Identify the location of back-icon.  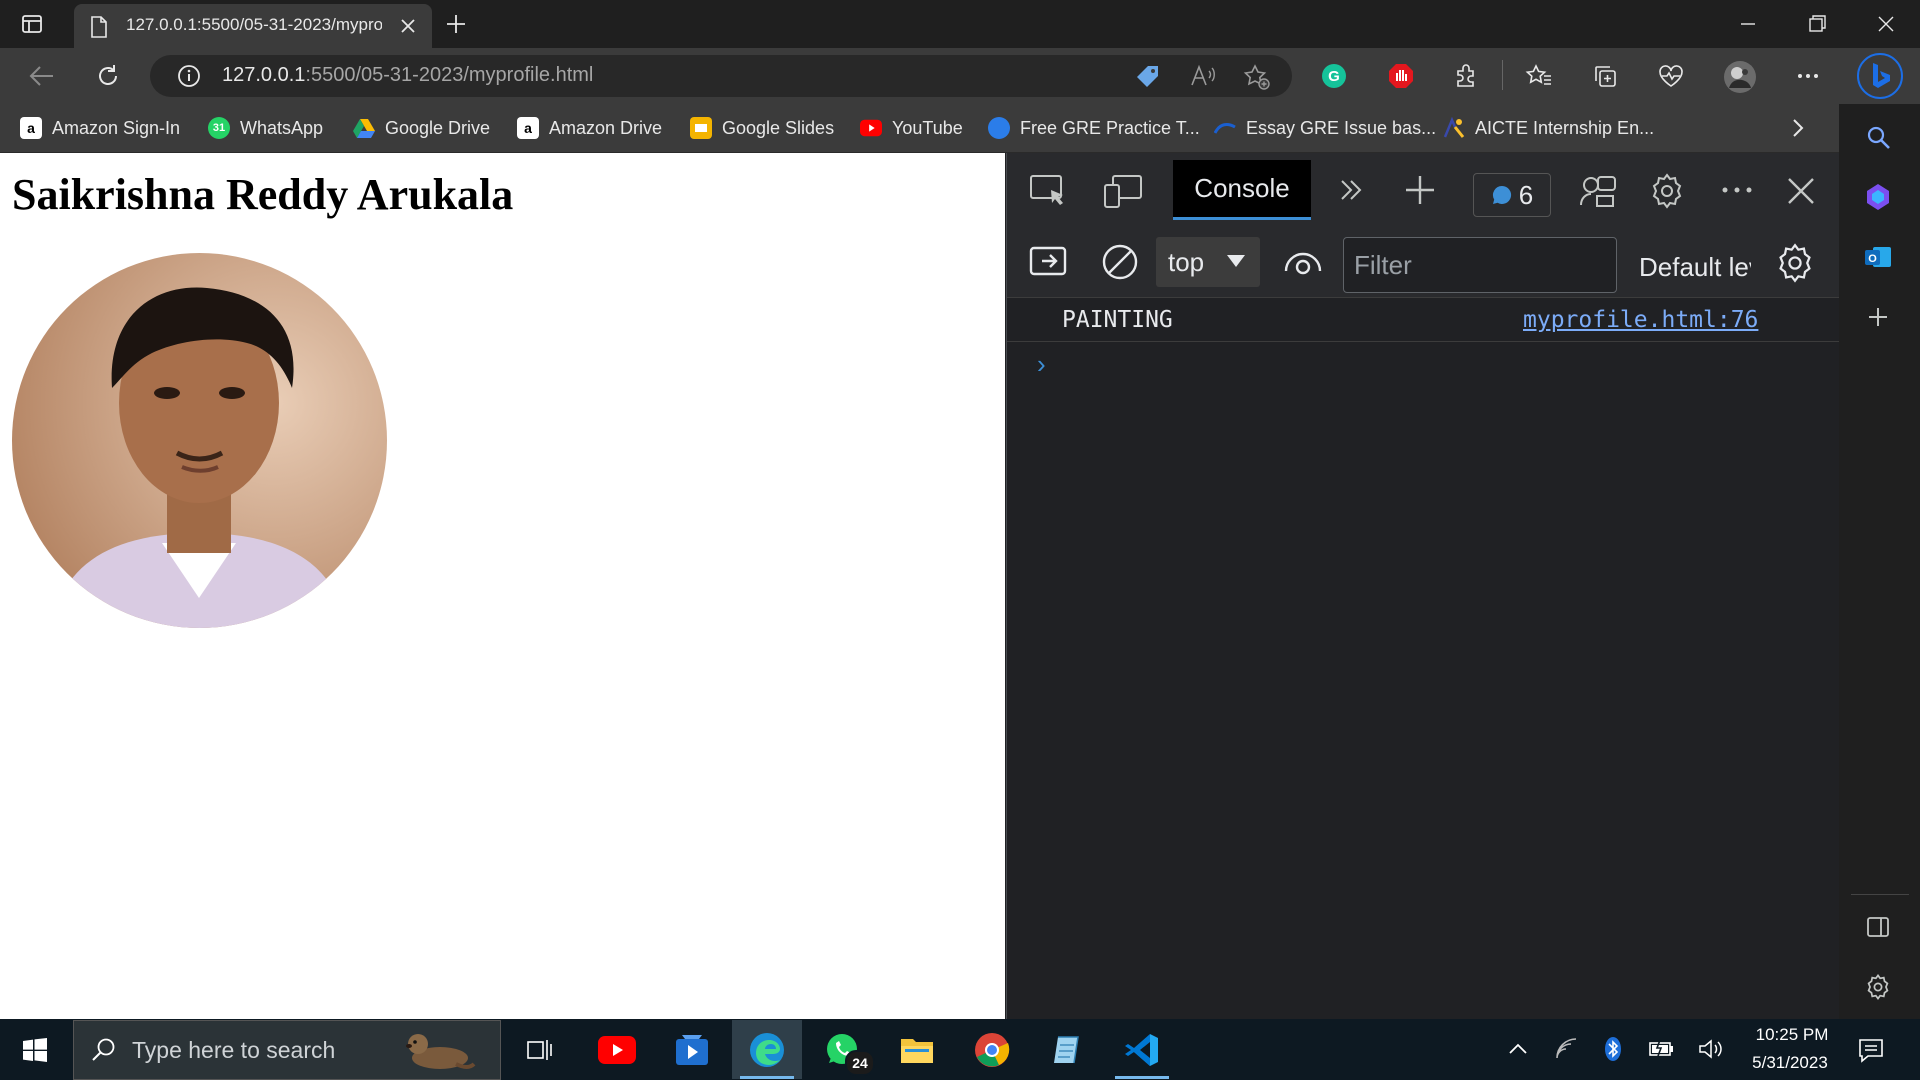
(42, 76).